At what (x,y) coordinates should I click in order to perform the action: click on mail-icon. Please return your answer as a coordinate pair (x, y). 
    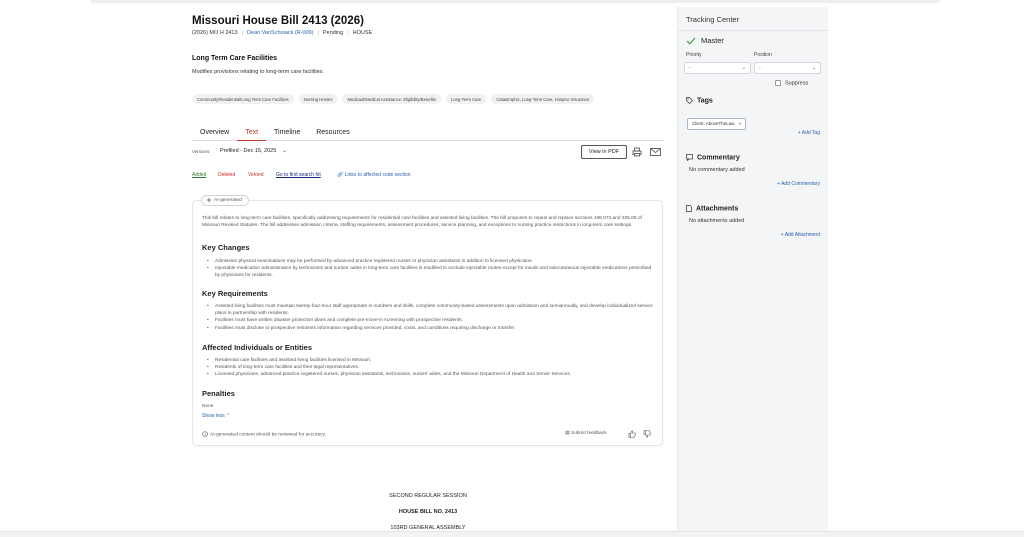
    Looking at the image, I should click on (655, 152).